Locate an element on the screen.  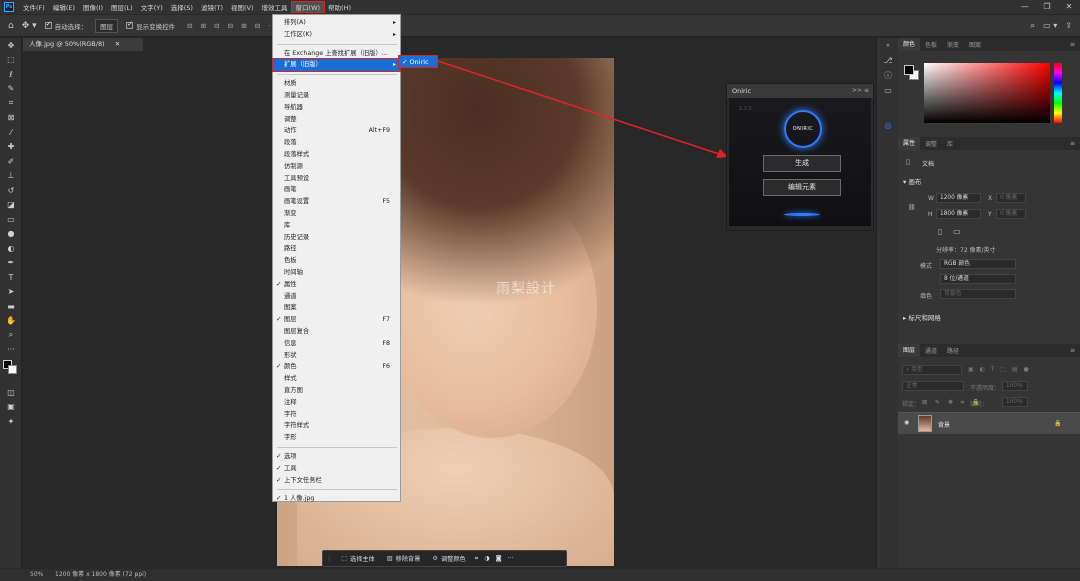
window-menu-item: 样式 is located at coordinates (336, 379).